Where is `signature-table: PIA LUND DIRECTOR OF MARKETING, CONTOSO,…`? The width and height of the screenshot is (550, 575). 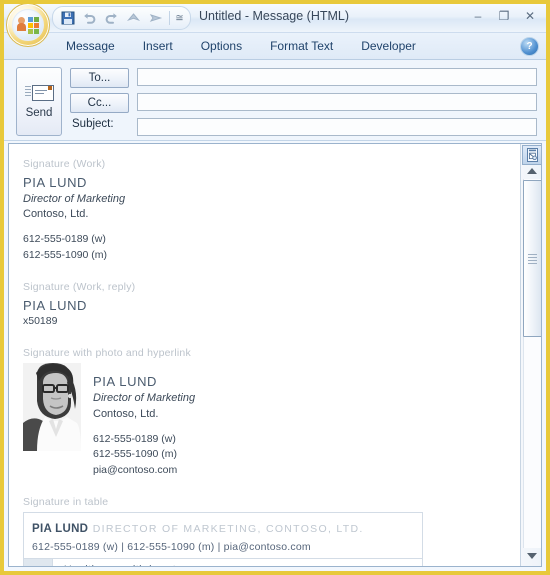
signature-table: PIA LUND DIRECTOR OF MARKETING, CONTOSO,… is located at coordinates (223, 538).